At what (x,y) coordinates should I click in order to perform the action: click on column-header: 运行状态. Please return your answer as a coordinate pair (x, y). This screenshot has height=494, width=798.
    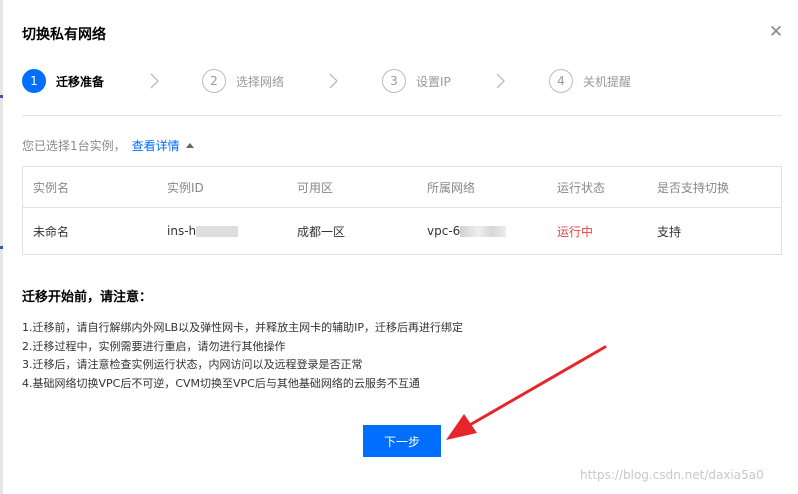
    Looking at the image, I should click on (581, 187).